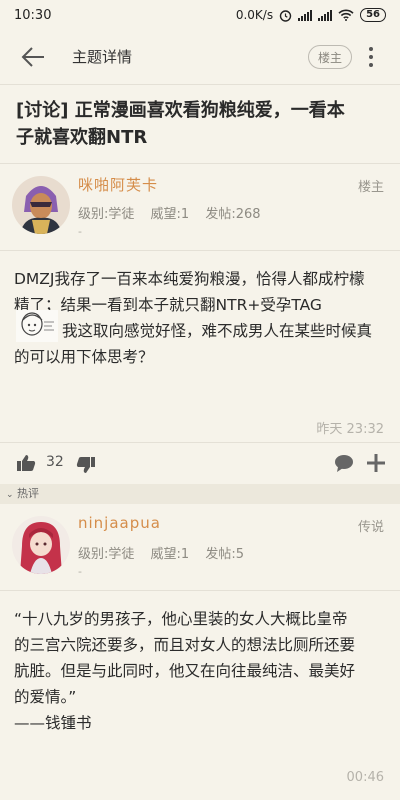  I want to click on post-time: 00:46, so click(365, 777).